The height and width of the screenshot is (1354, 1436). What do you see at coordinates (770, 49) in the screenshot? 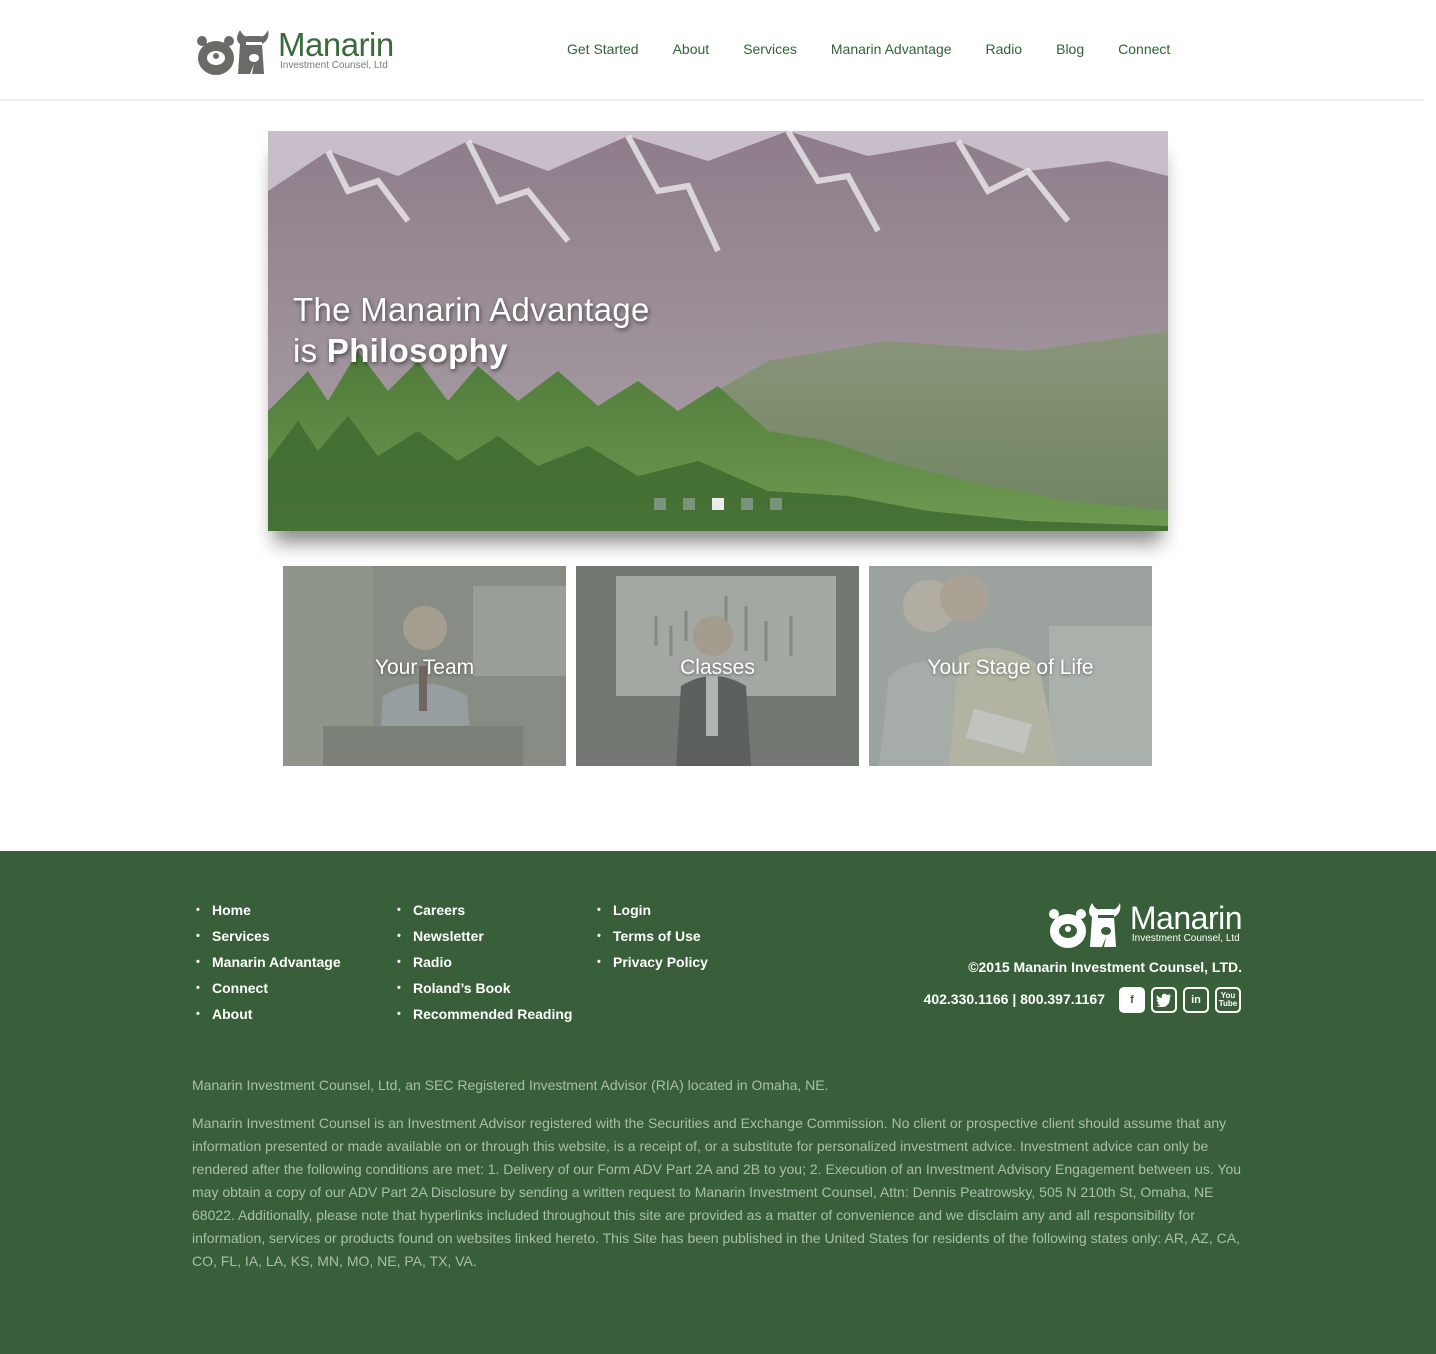
I see `nav-services: Services` at bounding box center [770, 49].